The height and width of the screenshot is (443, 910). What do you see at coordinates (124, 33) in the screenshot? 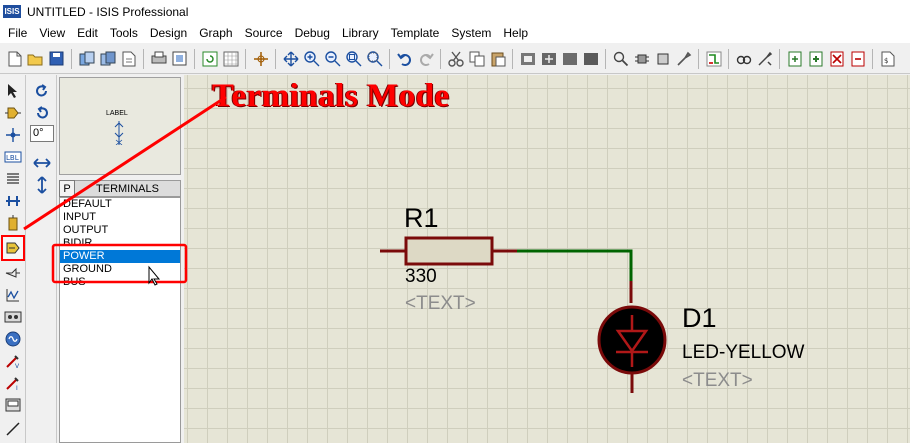
I see `menu-tools: Tools` at bounding box center [124, 33].